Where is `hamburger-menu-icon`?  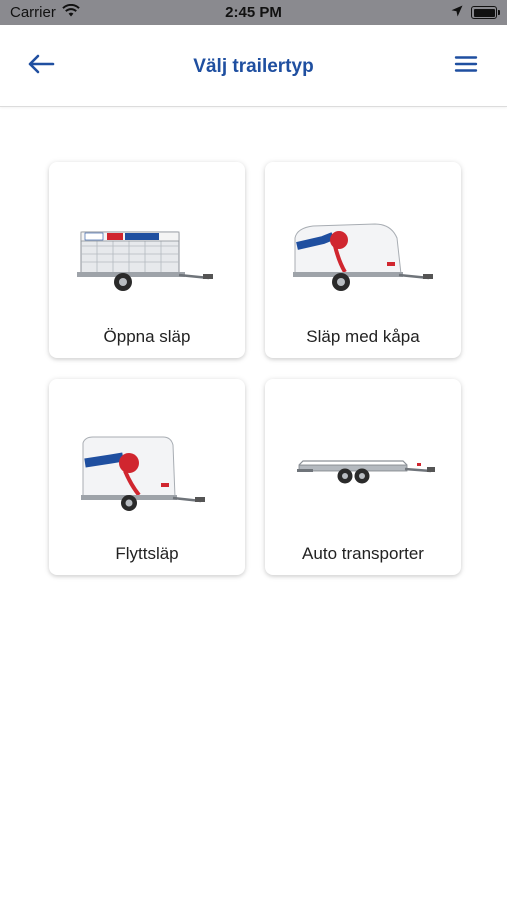
hamburger-menu-icon is located at coordinates (466, 66).